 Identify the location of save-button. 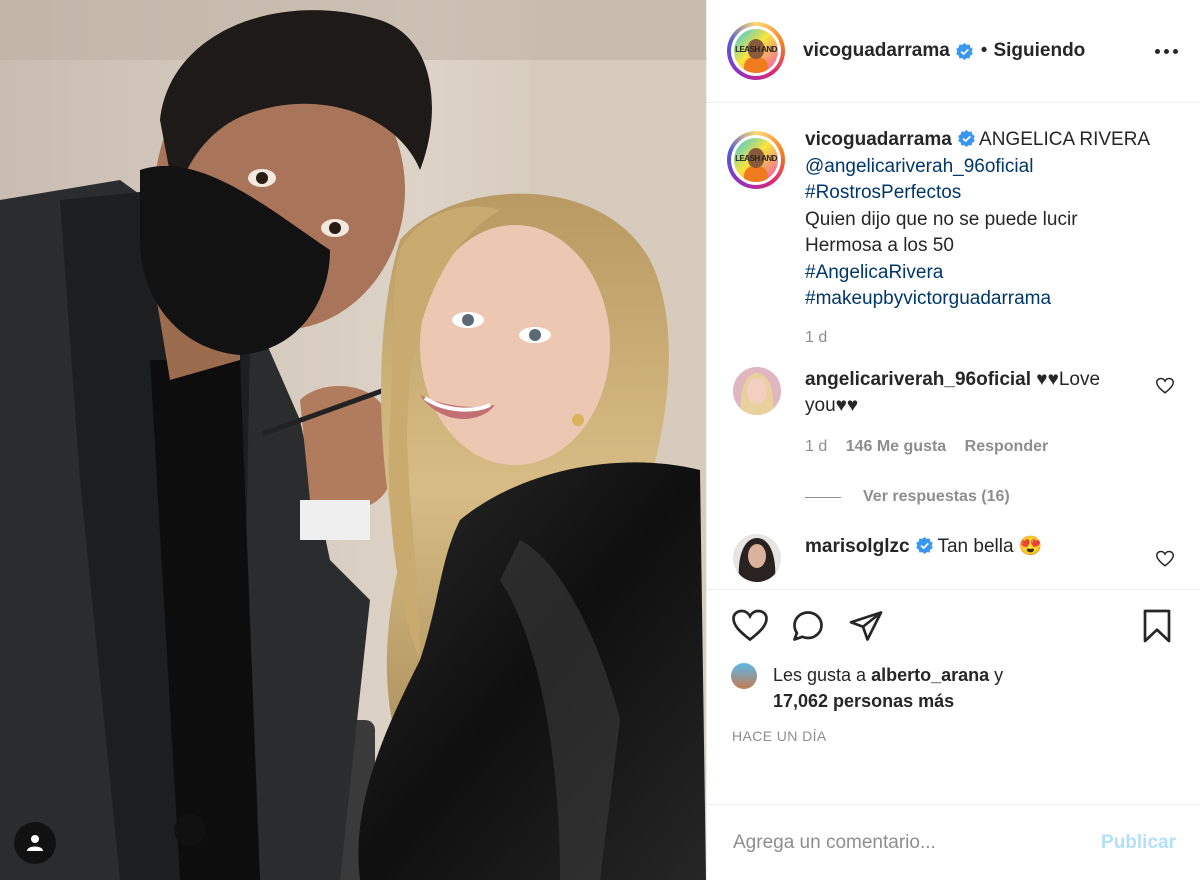
(1157, 626).